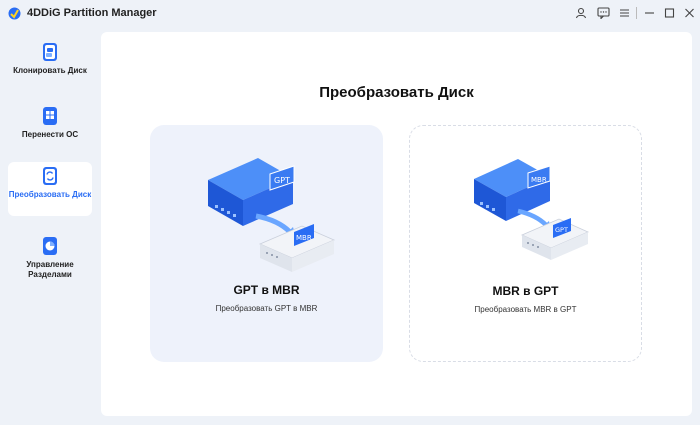 Image resolution: width=700 pixels, height=425 pixels. What do you see at coordinates (266, 308) in the screenshot?
I see `card-subtitle: Преобразовать GPT в MBR` at bounding box center [266, 308].